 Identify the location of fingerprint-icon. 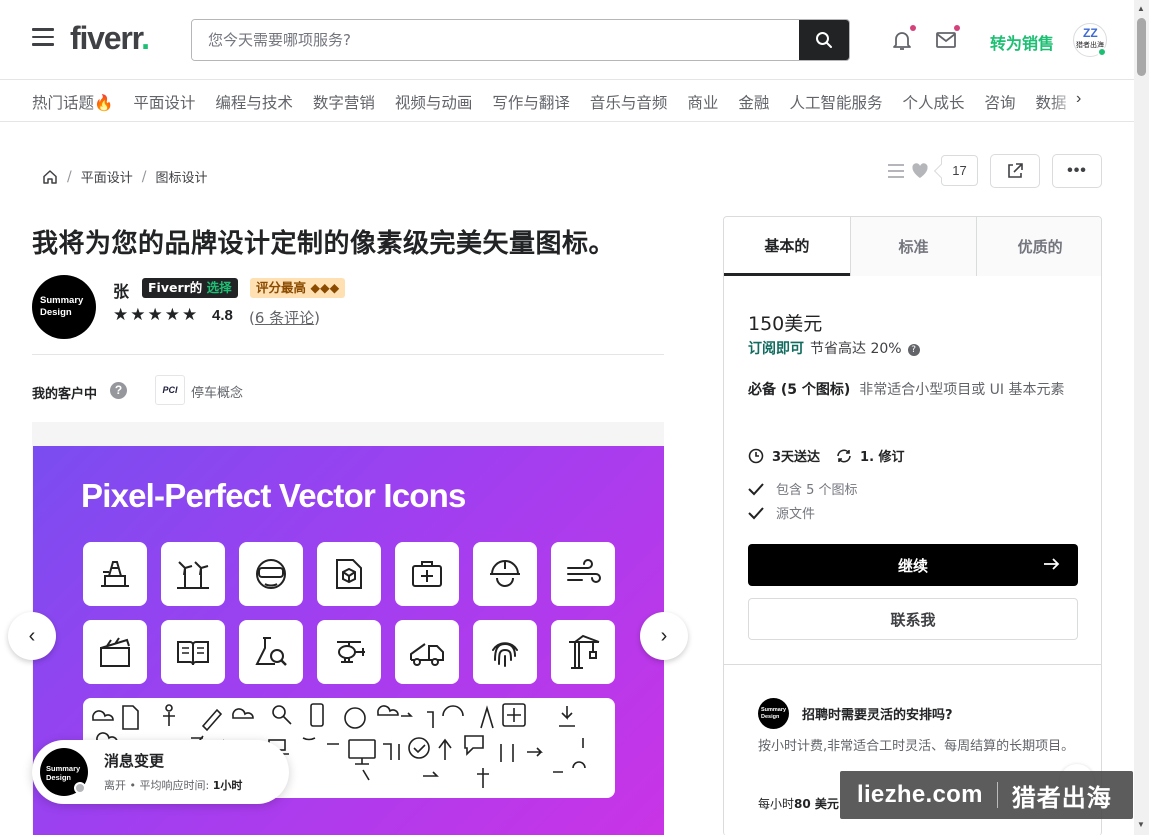
(505, 652).